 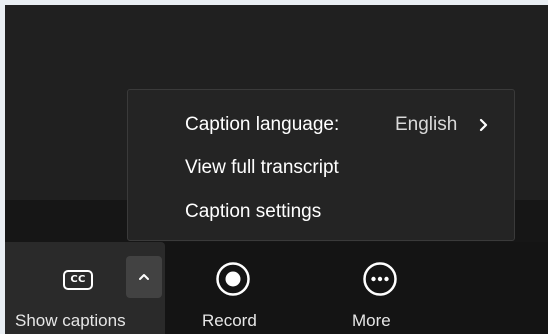 I want to click on show-captions-label: Show captions, so click(x=70, y=320).